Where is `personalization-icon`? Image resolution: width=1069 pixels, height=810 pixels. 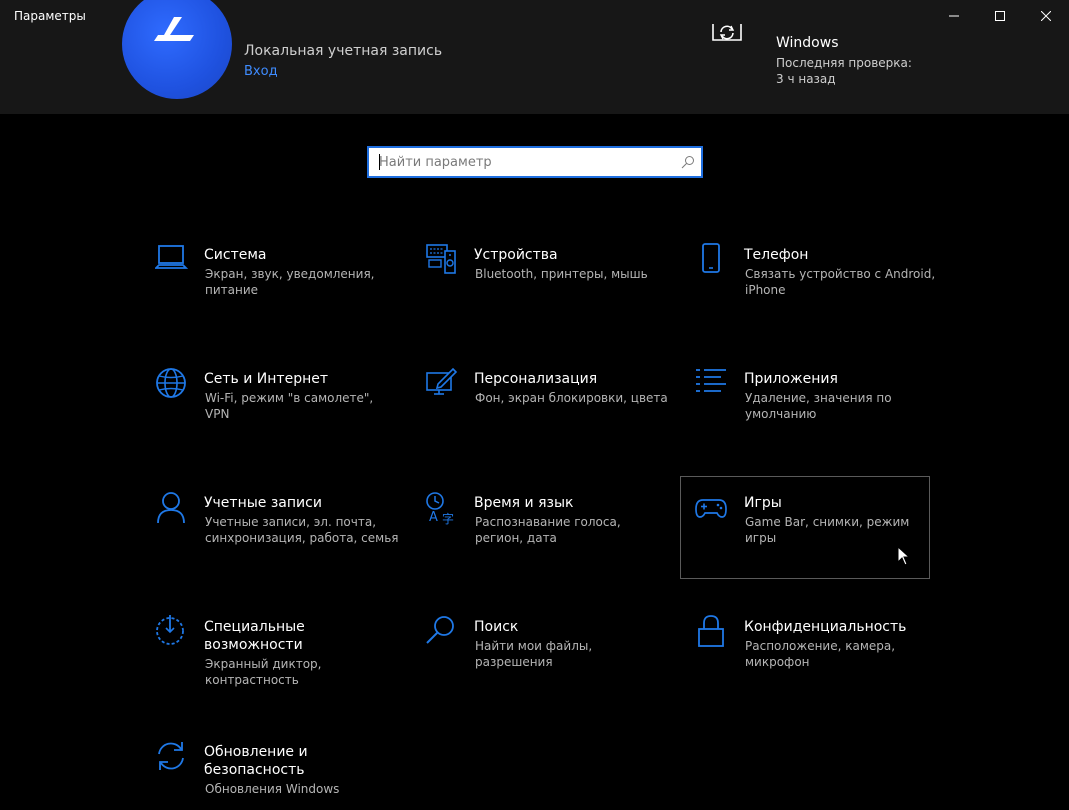 personalization-icon is located at coordinates (442, 384).